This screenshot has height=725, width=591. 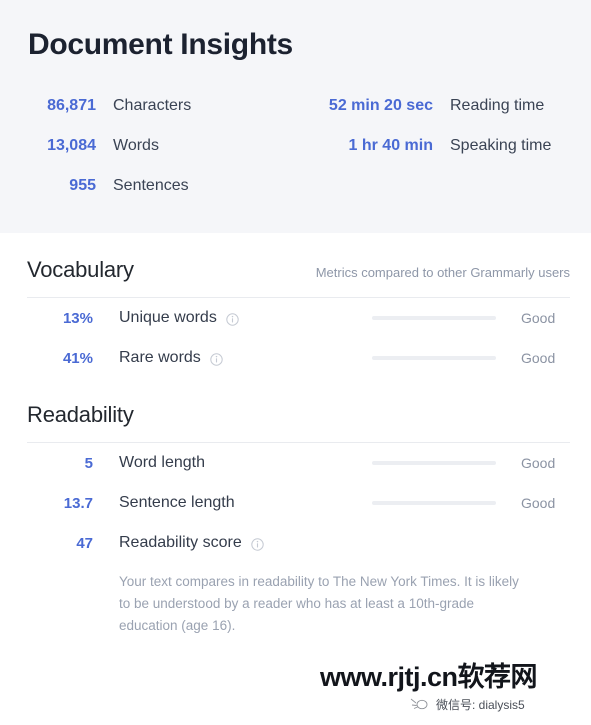 What do you see at coordinates (77, 358) in the screenshot?
I see `metric-value-rare-words: 41%` at bounding box center [77, 358].